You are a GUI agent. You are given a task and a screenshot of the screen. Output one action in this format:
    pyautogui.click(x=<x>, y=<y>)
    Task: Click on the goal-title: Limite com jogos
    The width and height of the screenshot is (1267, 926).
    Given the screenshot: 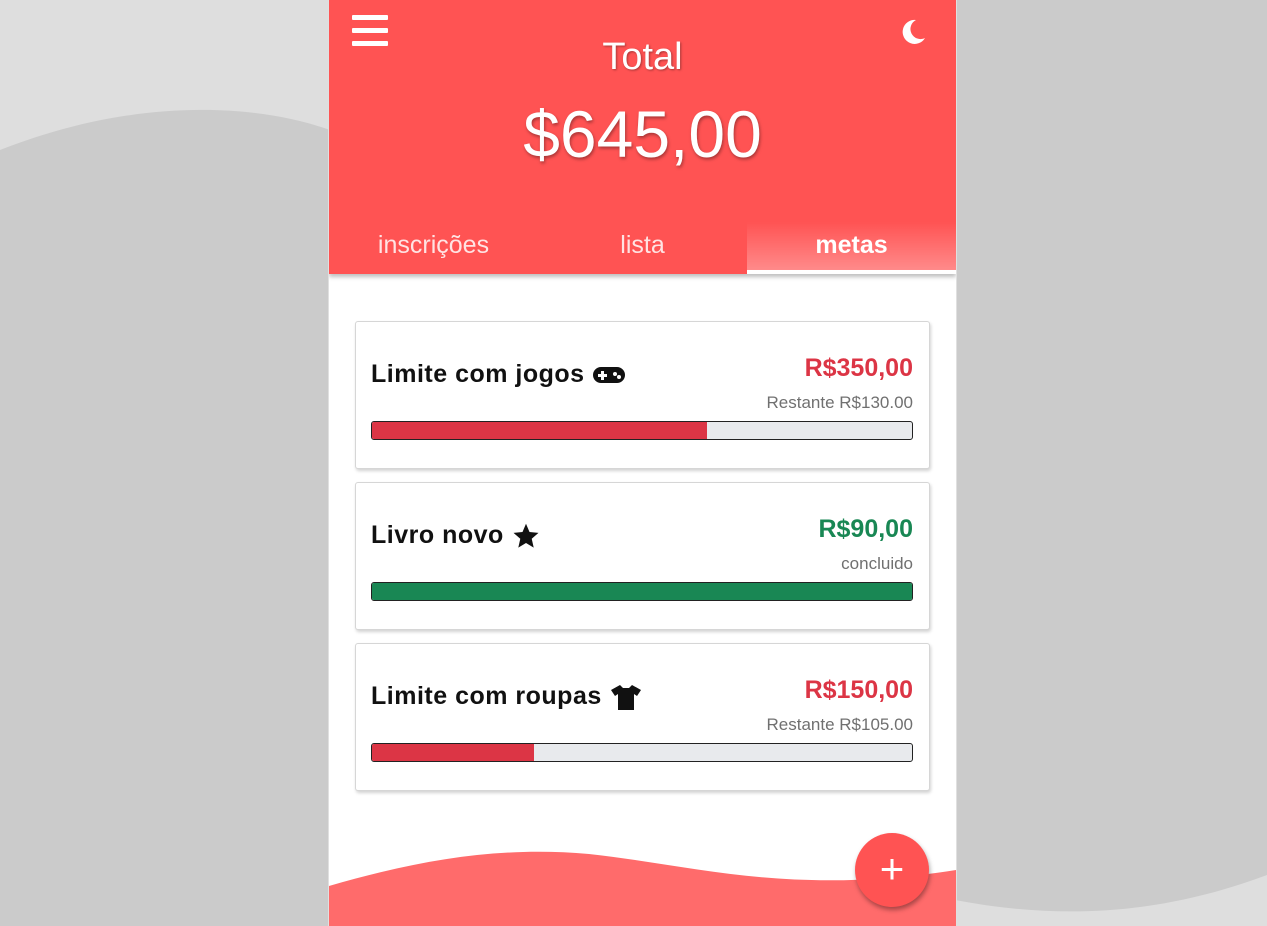 What is the action you would take?
    pyautogui.click(x=498, y=374)
    